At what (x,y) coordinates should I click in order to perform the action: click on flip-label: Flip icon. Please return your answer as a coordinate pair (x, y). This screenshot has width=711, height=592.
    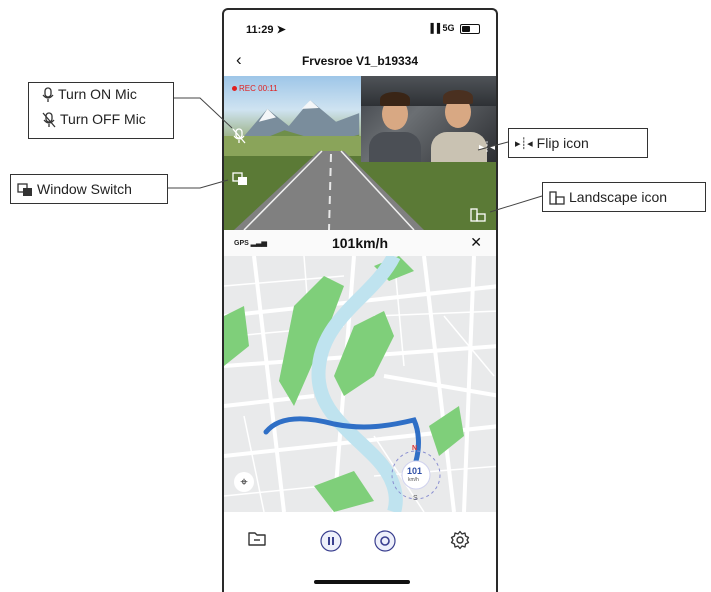
    Looking at the image, I should click on (562, 143).